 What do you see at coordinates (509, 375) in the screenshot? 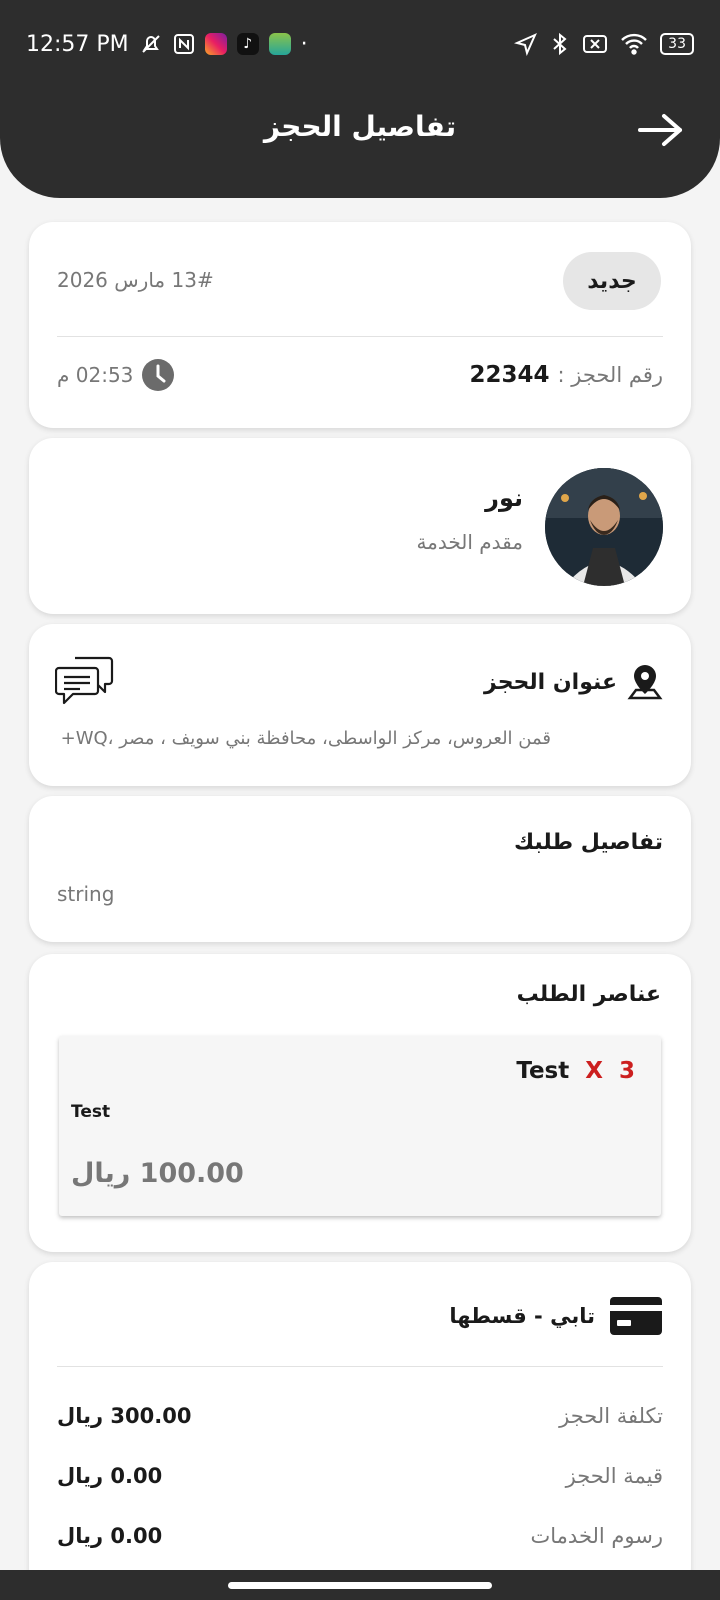
I see `booking-number-value: 22344` at bounding box center [509, 375].